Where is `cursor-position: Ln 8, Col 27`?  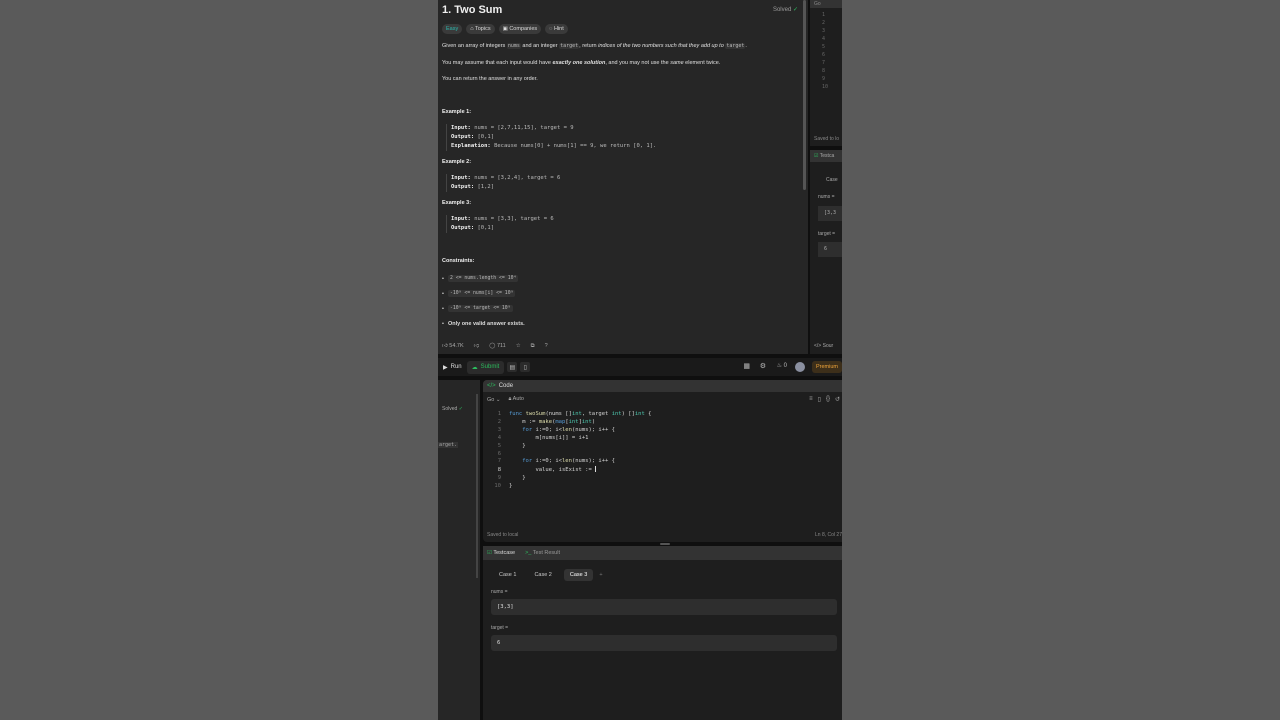 cursor-position: Ln 8, Col 27 is located at coordinates (828, 535).